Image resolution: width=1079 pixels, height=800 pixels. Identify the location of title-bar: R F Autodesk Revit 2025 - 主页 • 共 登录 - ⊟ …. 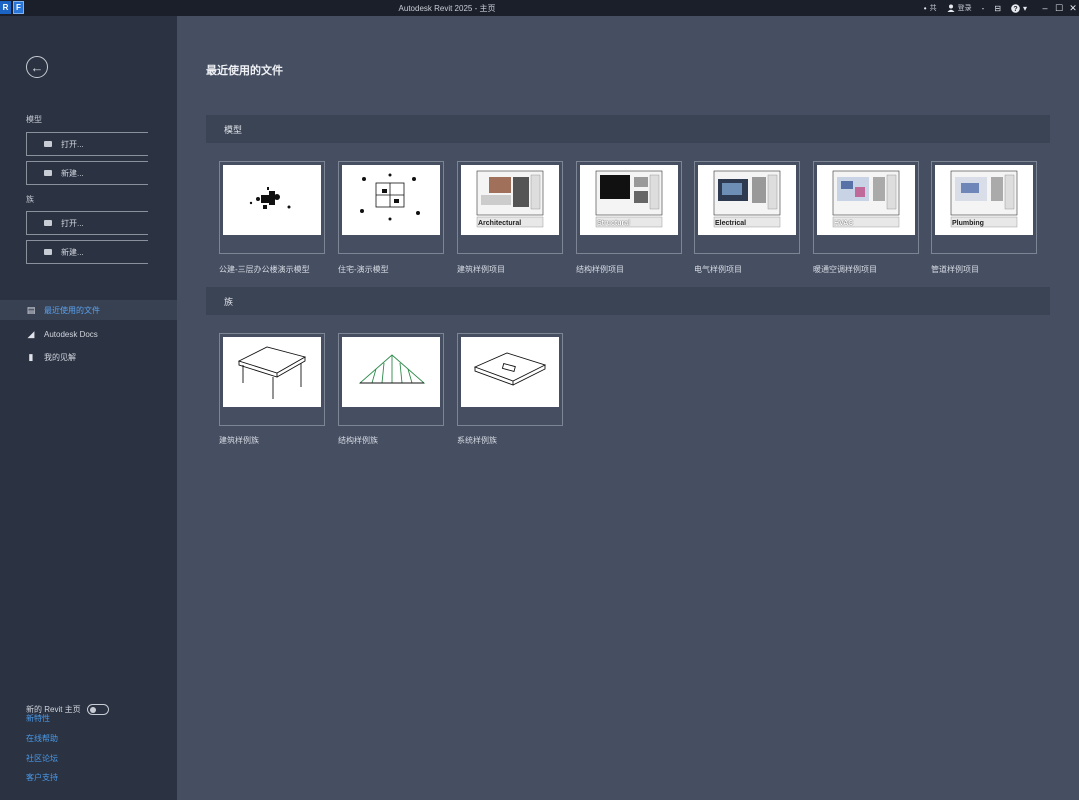
(539, 8).